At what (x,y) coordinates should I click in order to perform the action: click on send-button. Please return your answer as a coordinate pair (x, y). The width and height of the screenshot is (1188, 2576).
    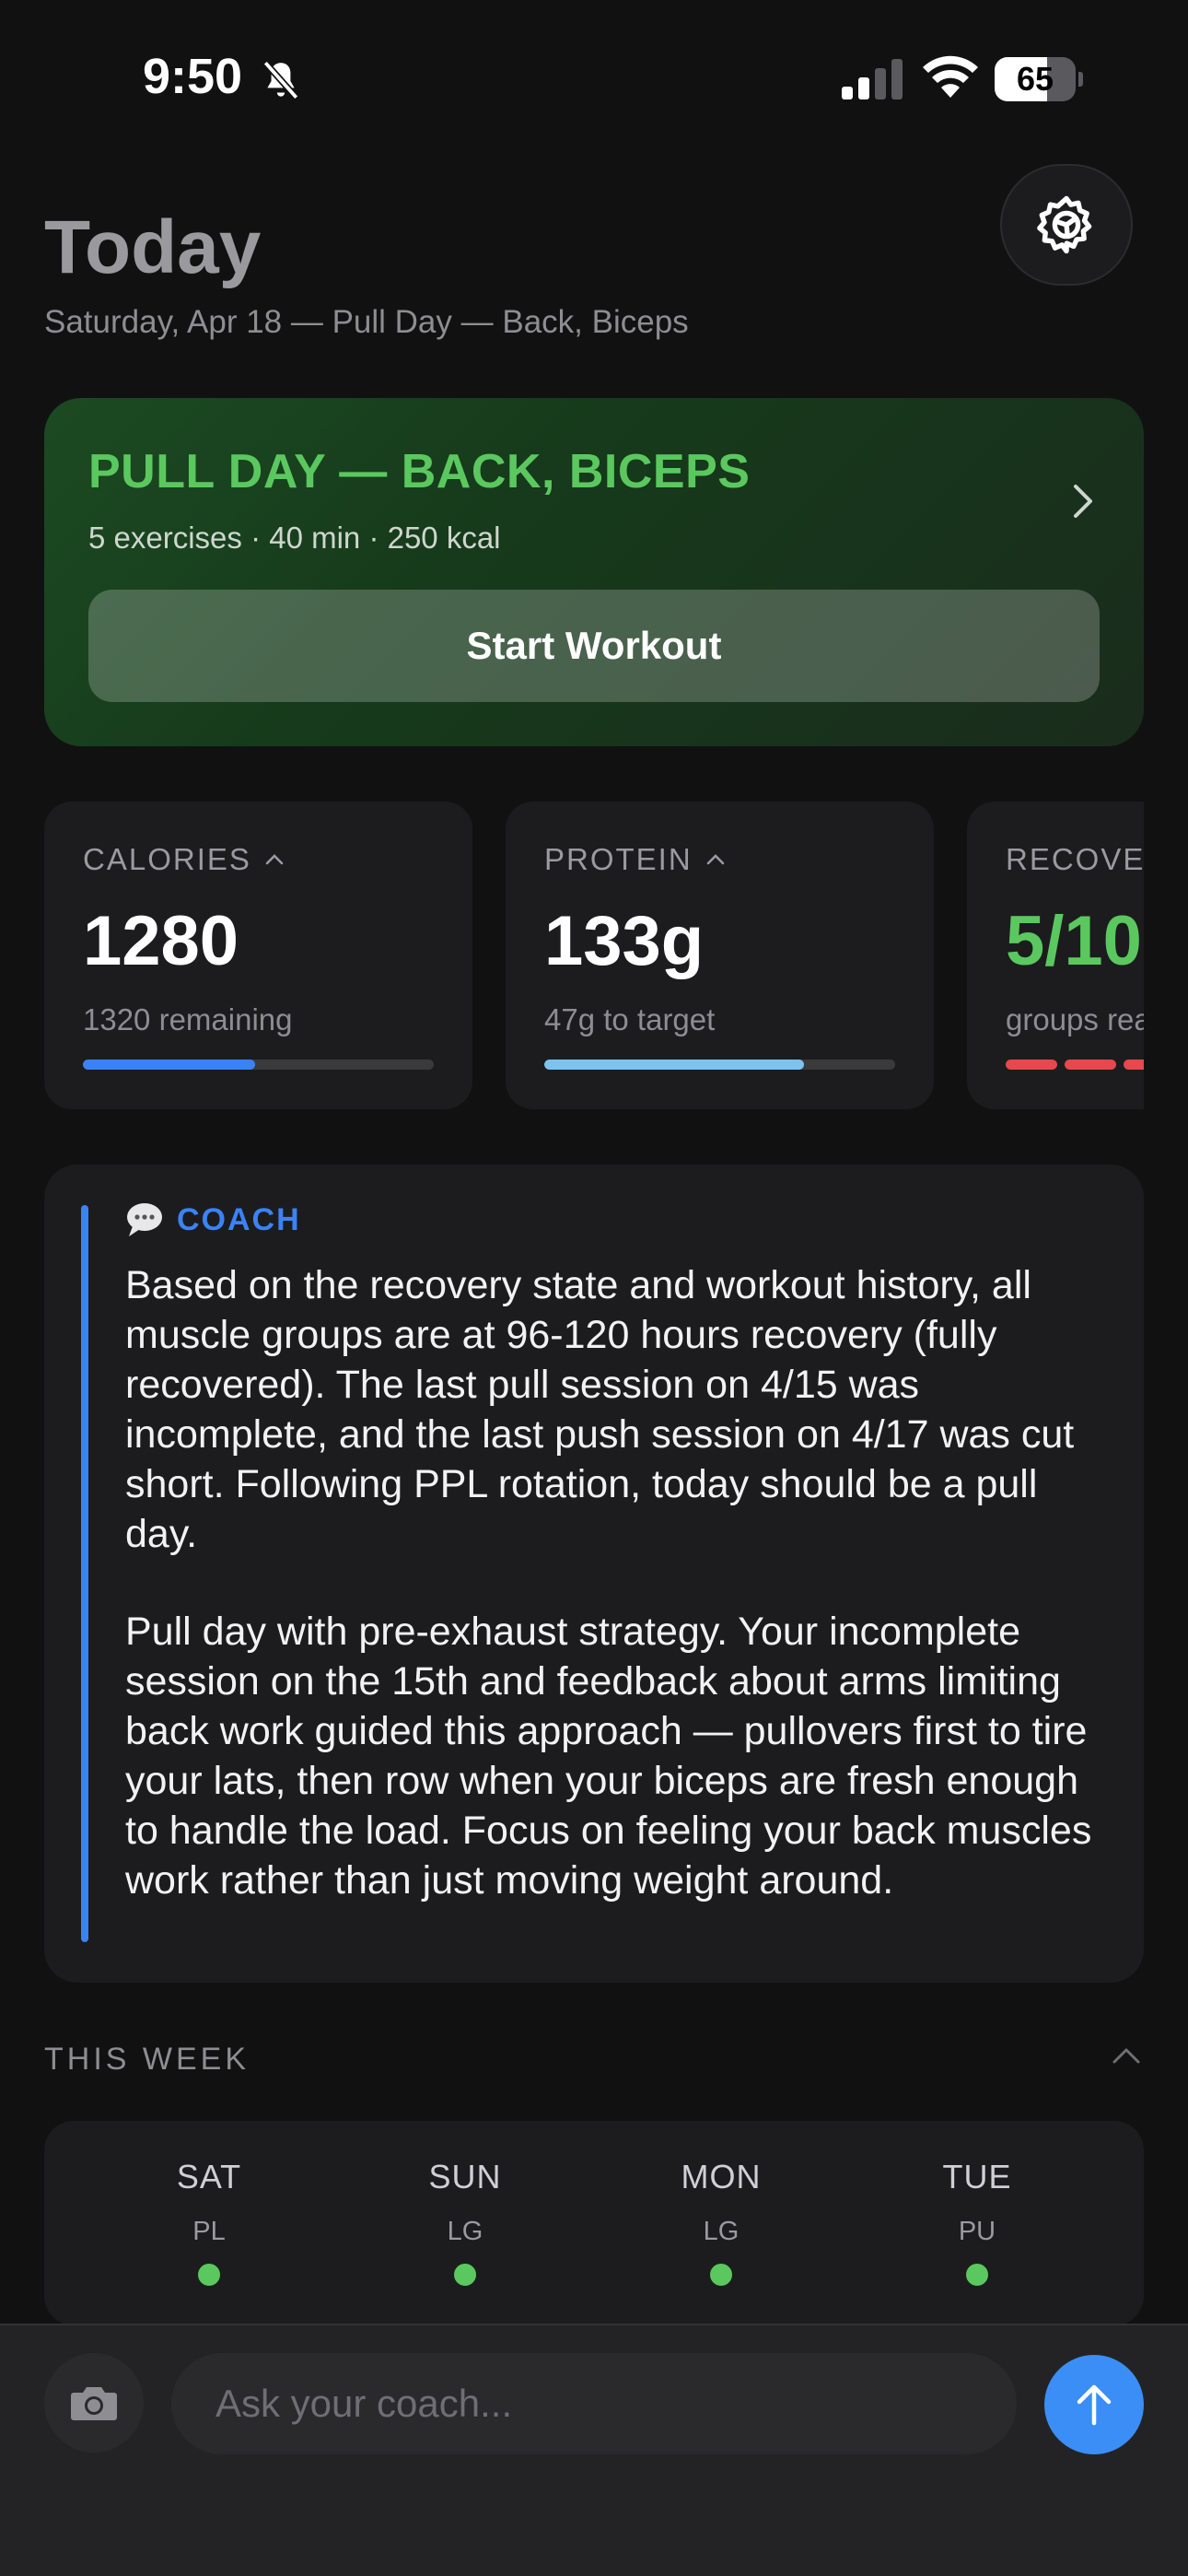
    Looking at the image, I should click on (1094, 2404).